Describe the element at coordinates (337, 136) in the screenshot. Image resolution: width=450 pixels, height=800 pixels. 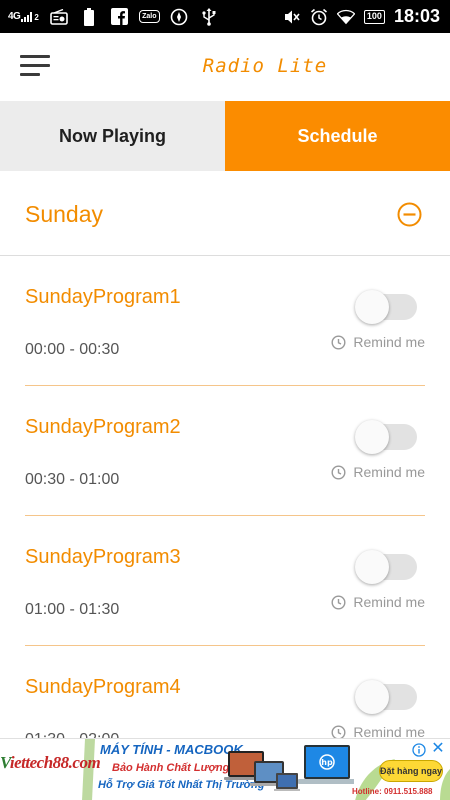
I see `tab-schedule: Schedule` at that location.